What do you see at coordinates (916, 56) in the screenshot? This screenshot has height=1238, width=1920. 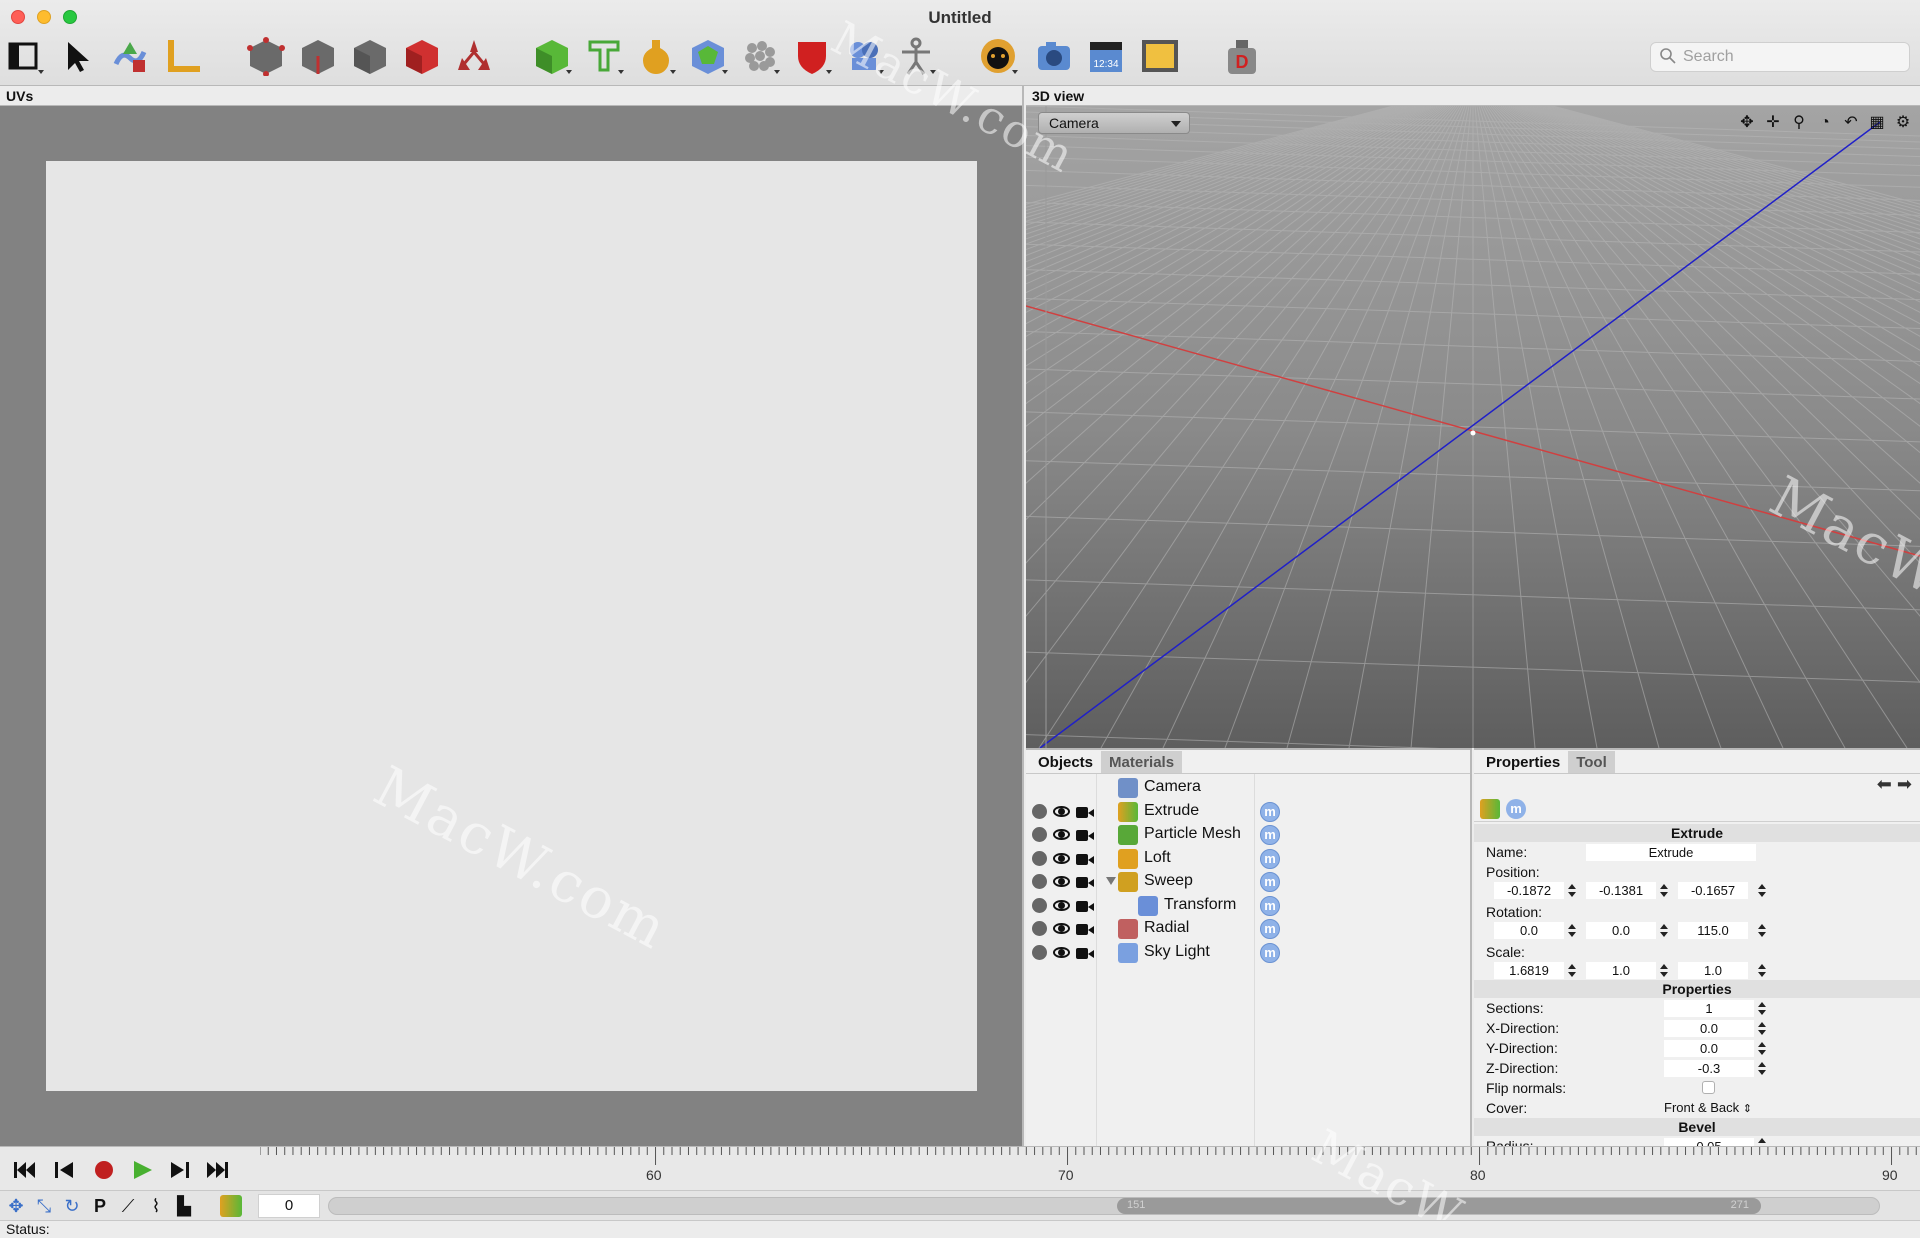 I see `figure-icon` at bounding box center [916, 56].